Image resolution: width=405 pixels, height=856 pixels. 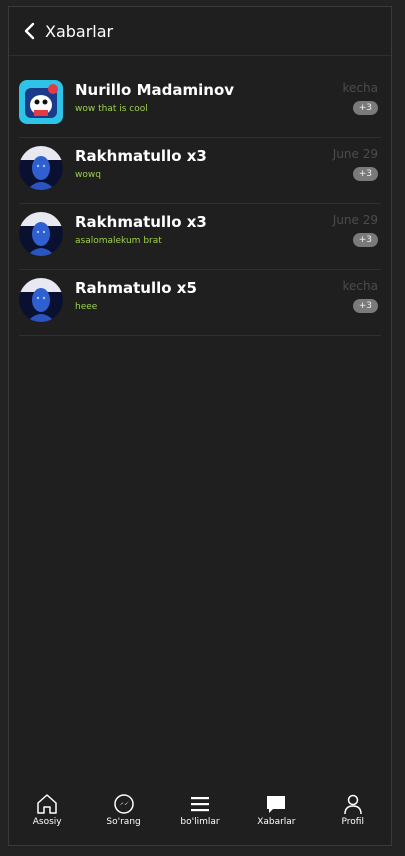 I want to click on menu-icon, so click(x=200, y=804).